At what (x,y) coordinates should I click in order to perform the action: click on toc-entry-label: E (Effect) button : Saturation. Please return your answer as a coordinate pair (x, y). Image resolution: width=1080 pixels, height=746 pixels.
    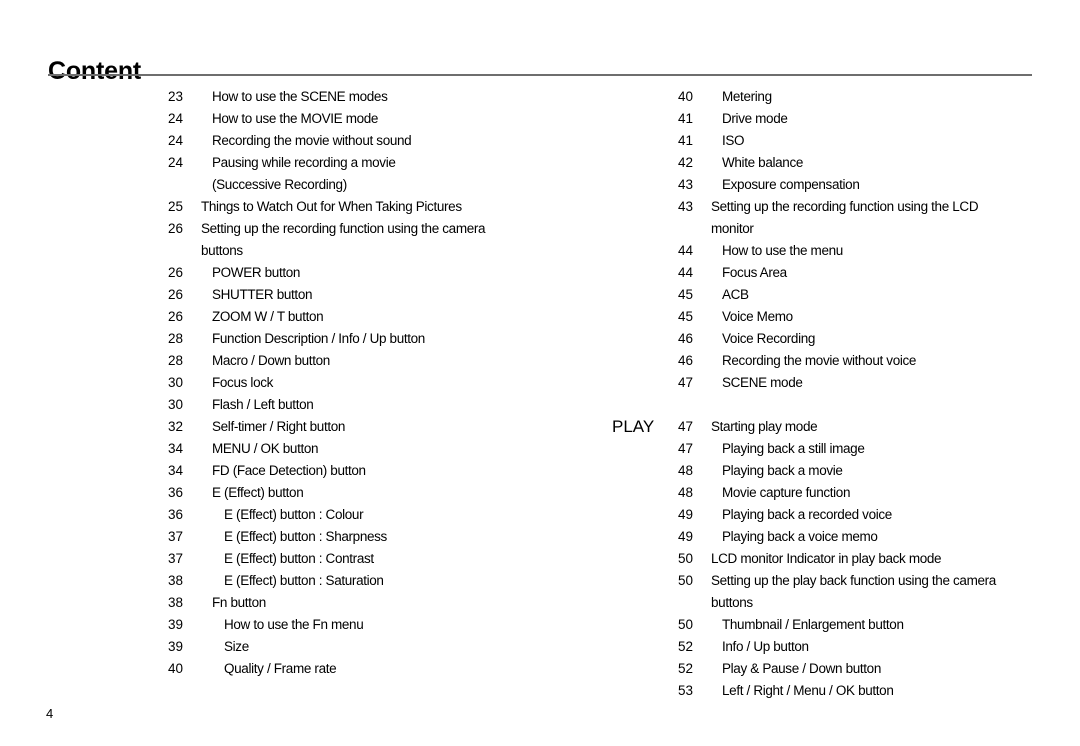
    Looking at the image, I should click on (304, 580).